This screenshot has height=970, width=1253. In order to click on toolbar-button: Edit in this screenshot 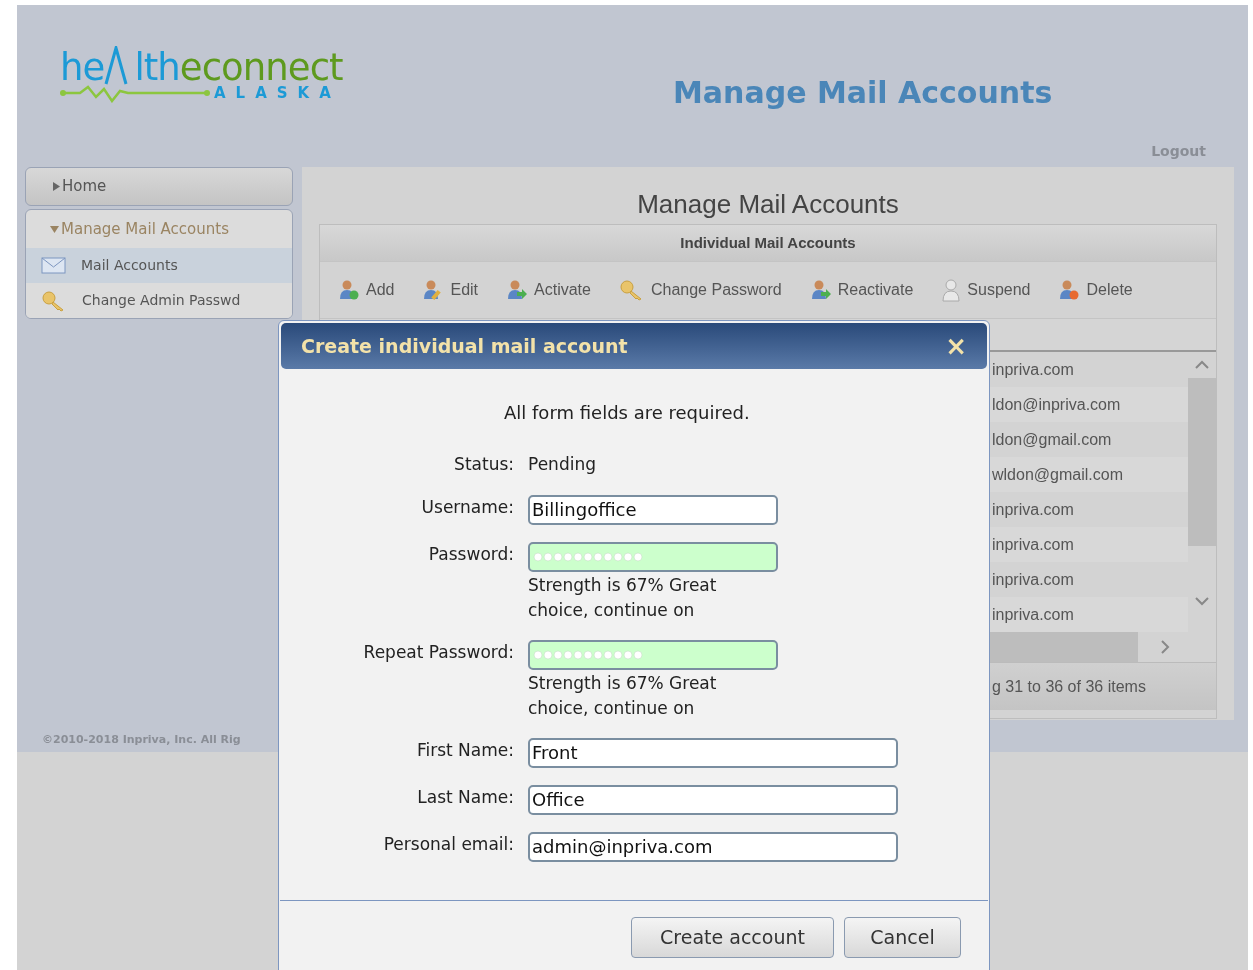, I will do `click(450, 290)`.